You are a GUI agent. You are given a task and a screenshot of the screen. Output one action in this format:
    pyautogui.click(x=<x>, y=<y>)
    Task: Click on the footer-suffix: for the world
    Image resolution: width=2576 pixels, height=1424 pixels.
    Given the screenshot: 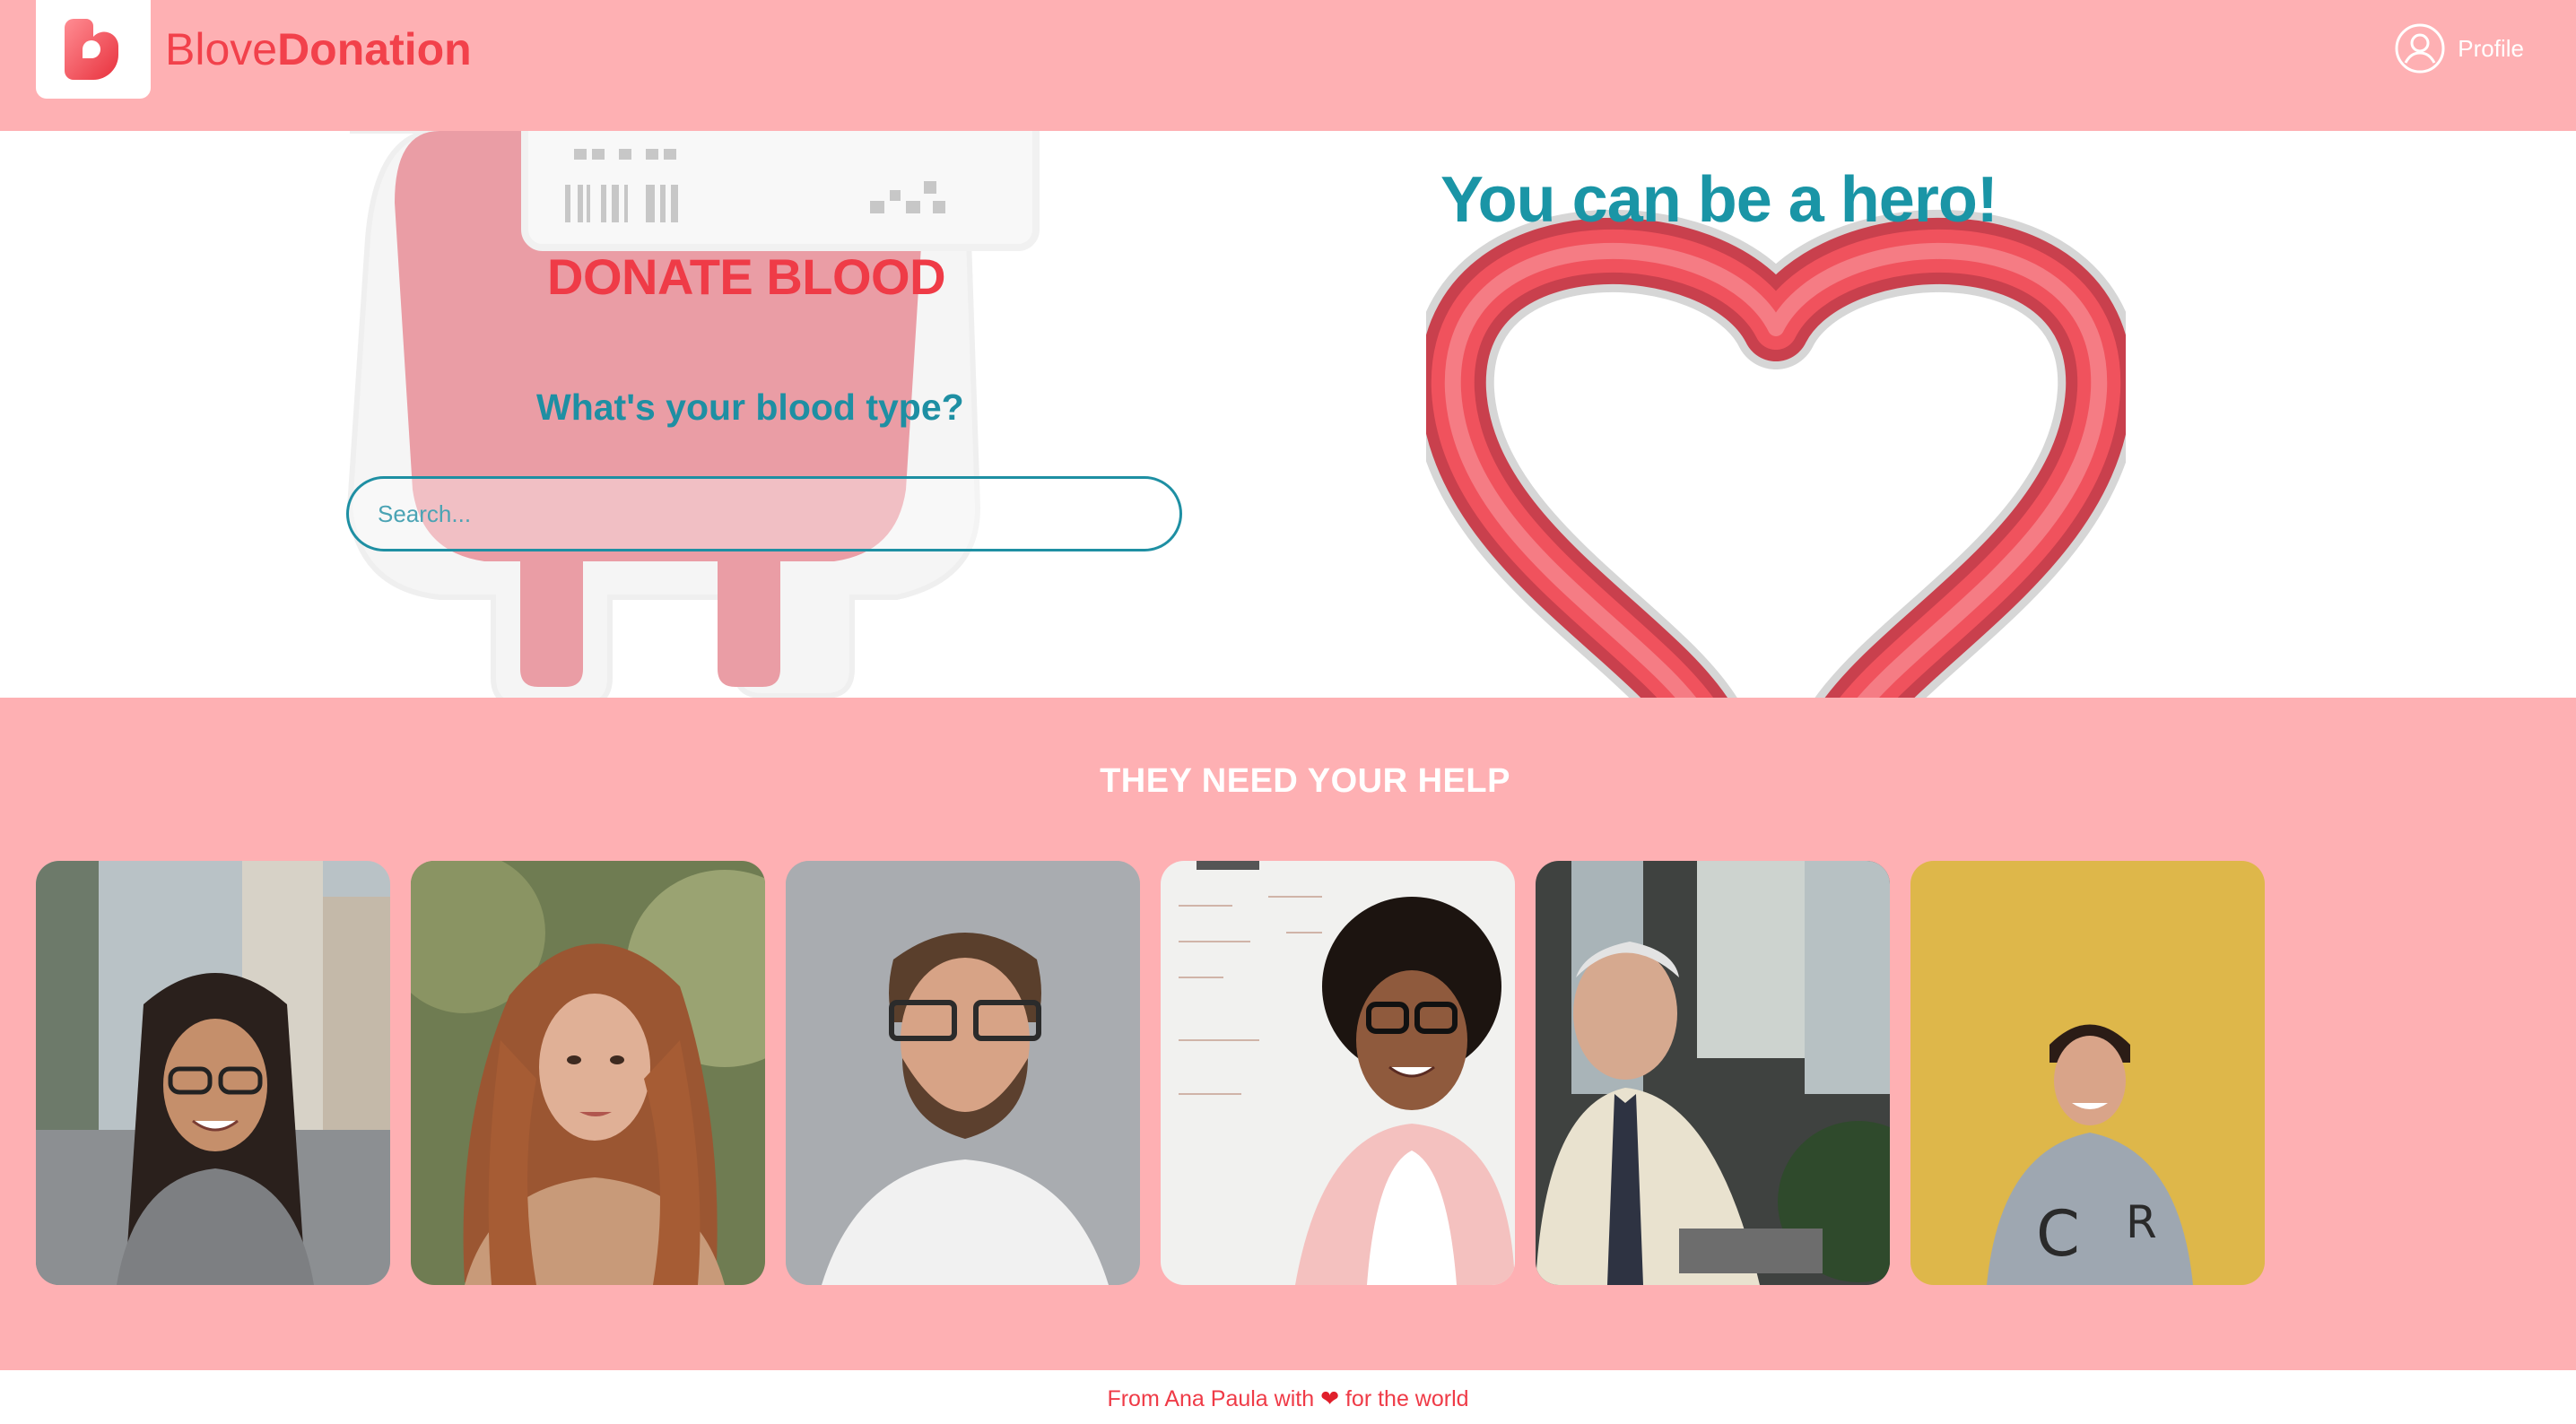 What is the action you would take?
    pyautogui.click(x=1407, y=1398)
    